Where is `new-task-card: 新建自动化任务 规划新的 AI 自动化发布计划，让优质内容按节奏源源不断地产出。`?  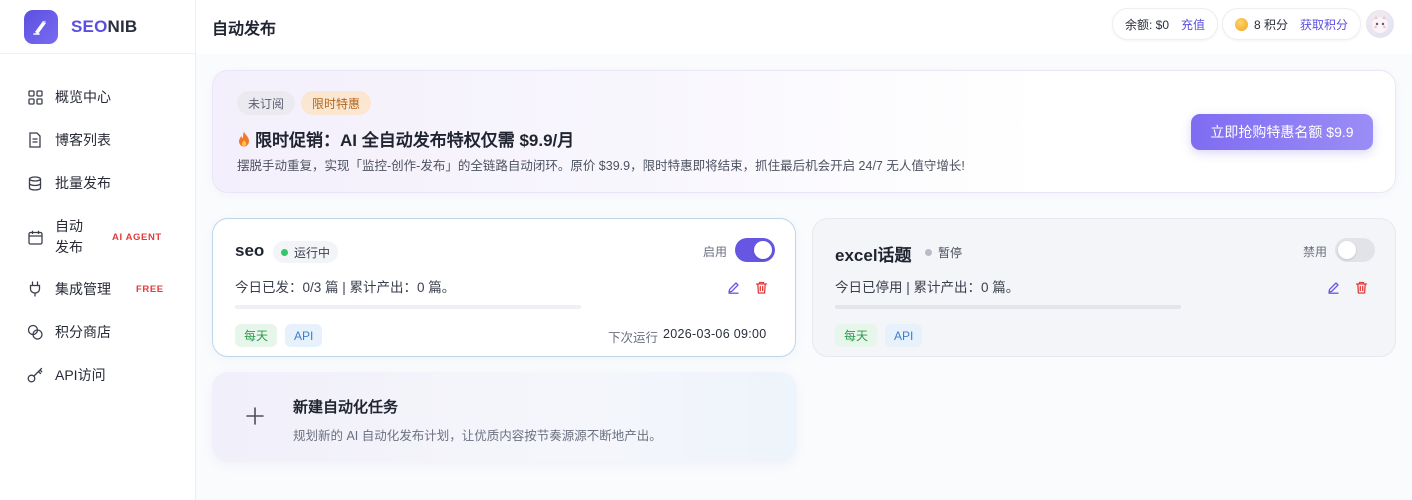 new-task-card: 新建自动化任务 规划新的 AI 自动化发布计划，让优质内容按节奏源源不断地产出。 is located at coordinates (504, 417).